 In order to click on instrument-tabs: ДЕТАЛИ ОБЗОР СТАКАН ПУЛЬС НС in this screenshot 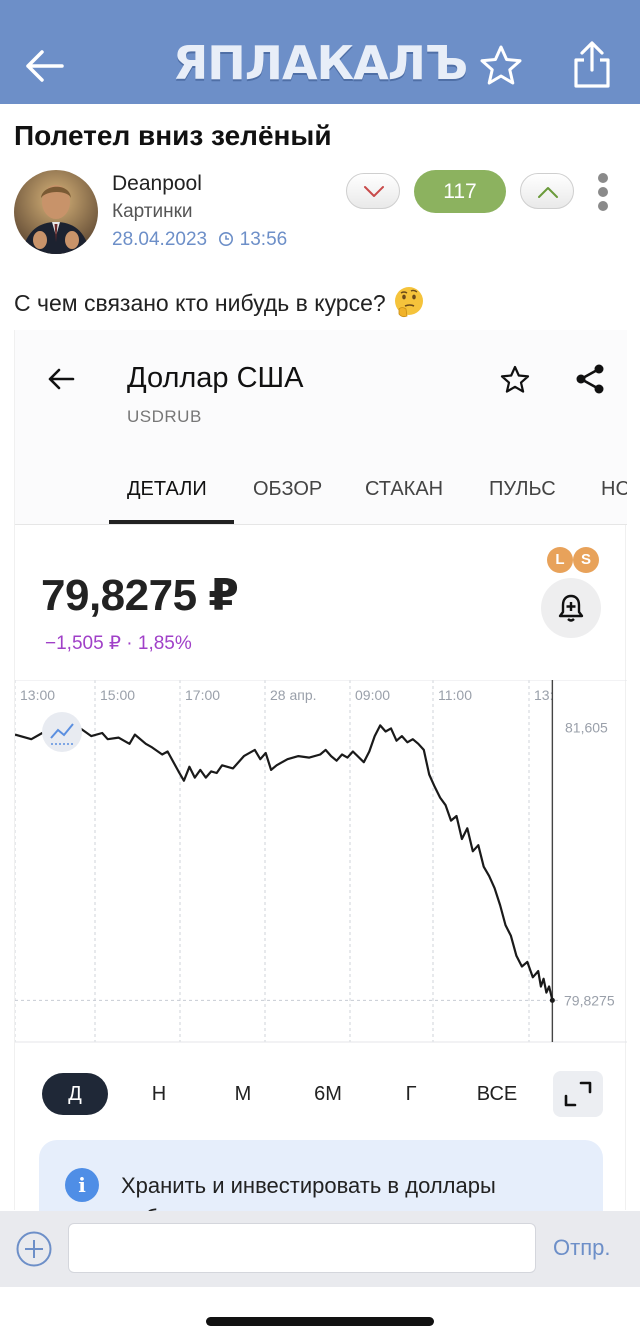, I will do `click(321, 497)`.